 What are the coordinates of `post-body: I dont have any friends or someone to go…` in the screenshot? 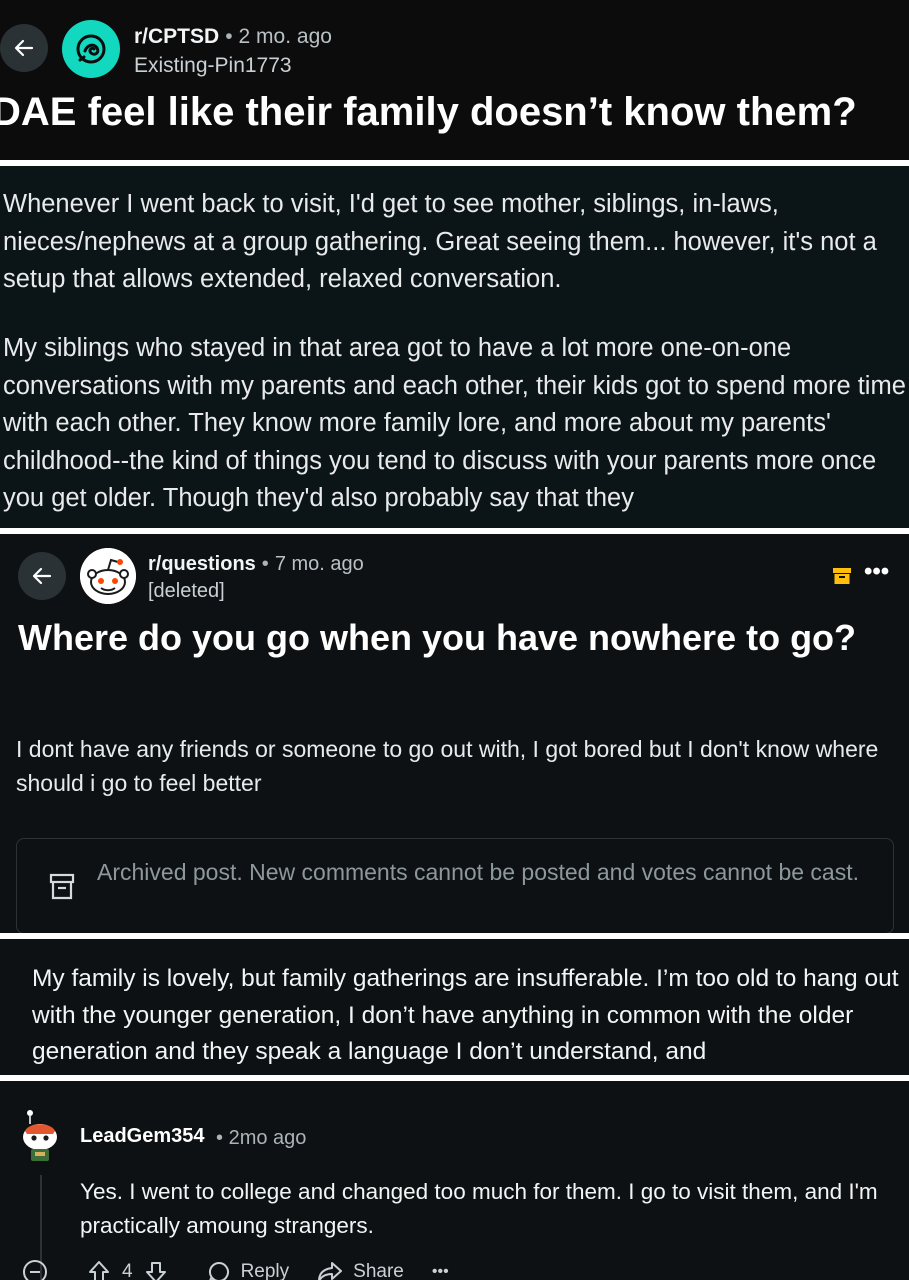 It's located at (447, 766).